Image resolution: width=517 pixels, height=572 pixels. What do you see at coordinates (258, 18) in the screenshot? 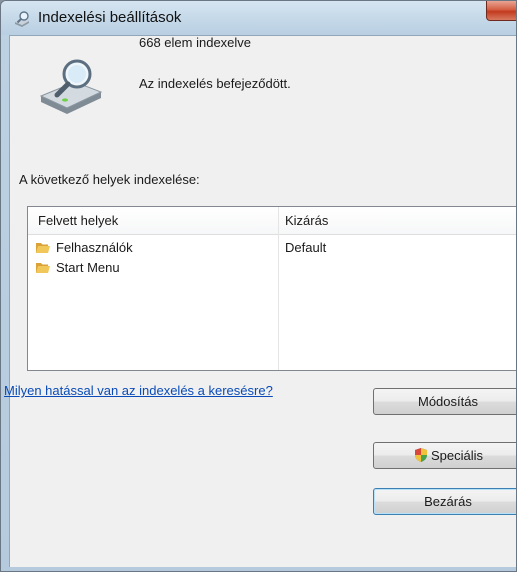
I see `title-bar: Indexelési beállítások` at bounding box center [258, 18].